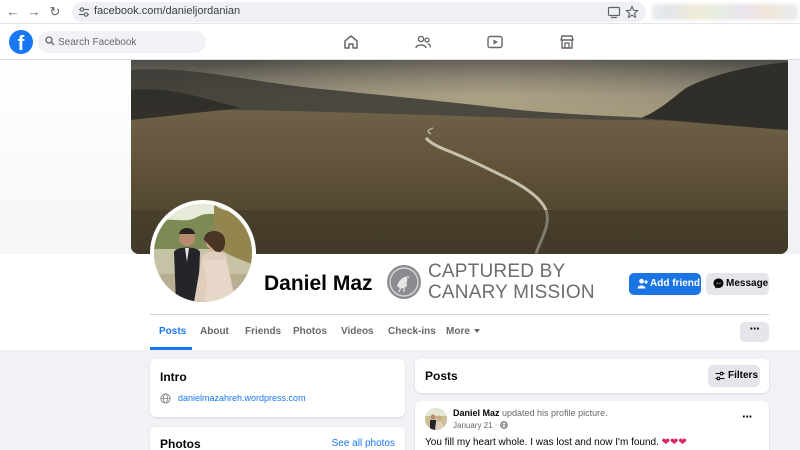  I want to click on message-label: Message, so click(747, 283).